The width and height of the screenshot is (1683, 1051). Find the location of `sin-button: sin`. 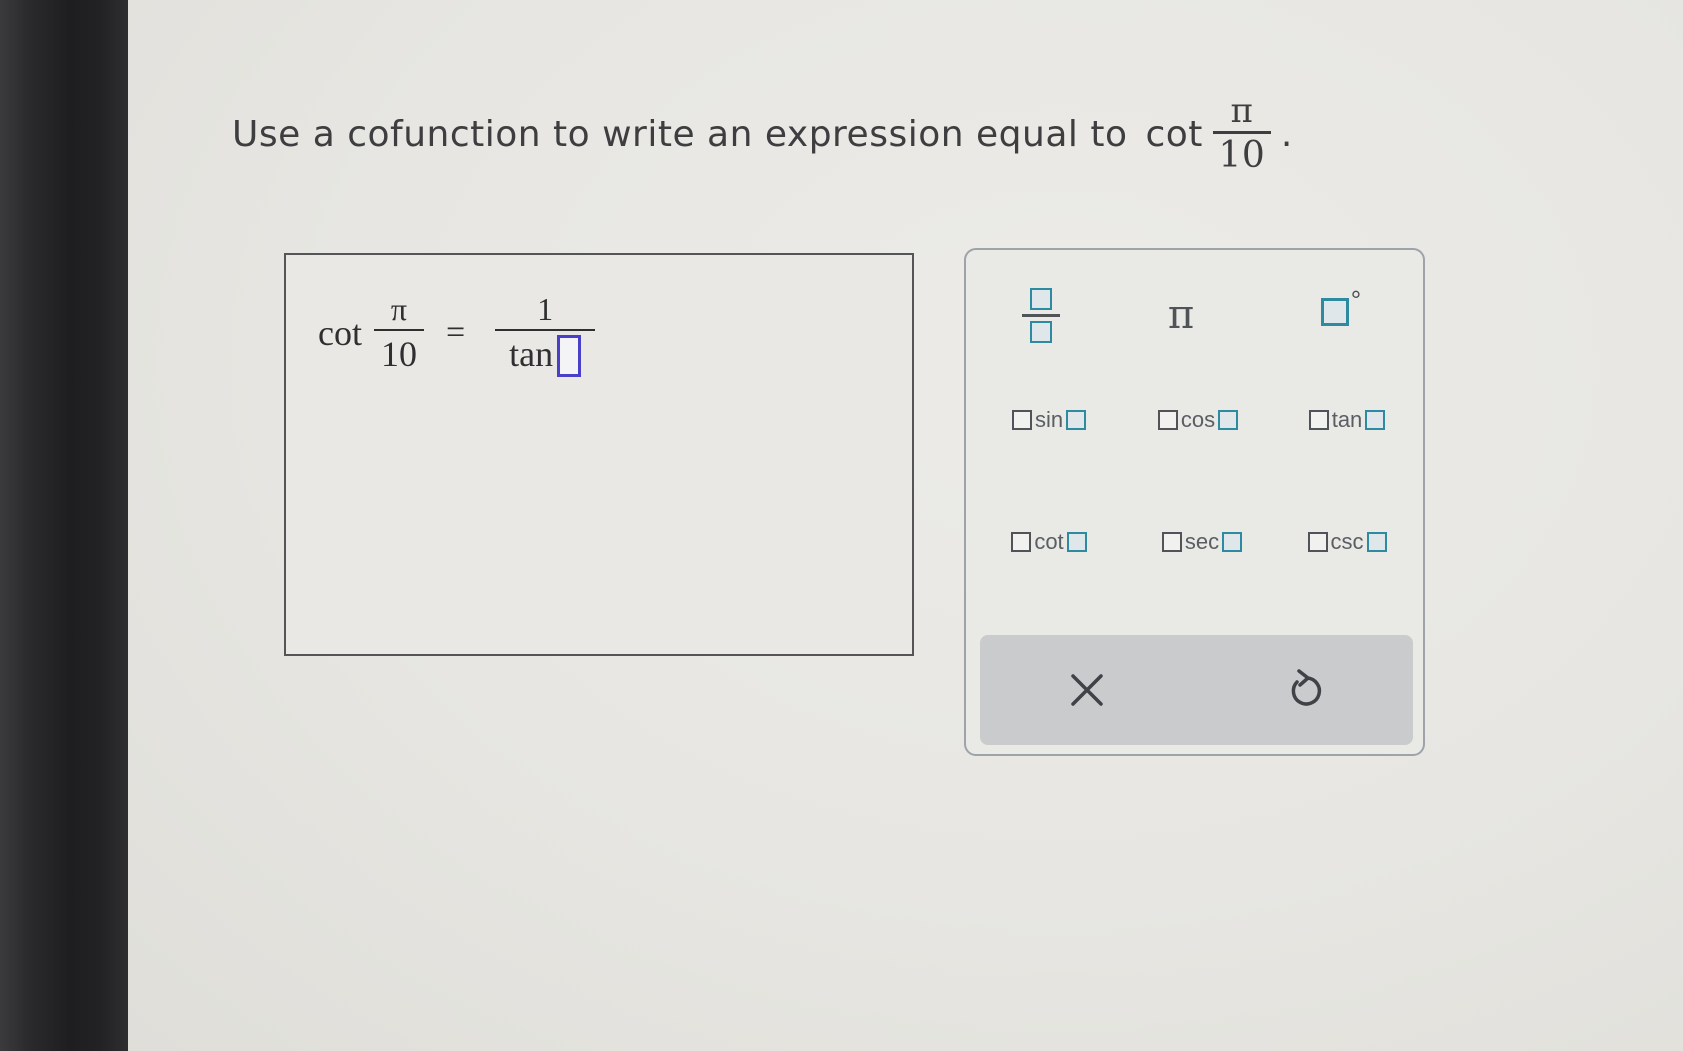

sin-button: sin is located at coordinates (1049, 420).